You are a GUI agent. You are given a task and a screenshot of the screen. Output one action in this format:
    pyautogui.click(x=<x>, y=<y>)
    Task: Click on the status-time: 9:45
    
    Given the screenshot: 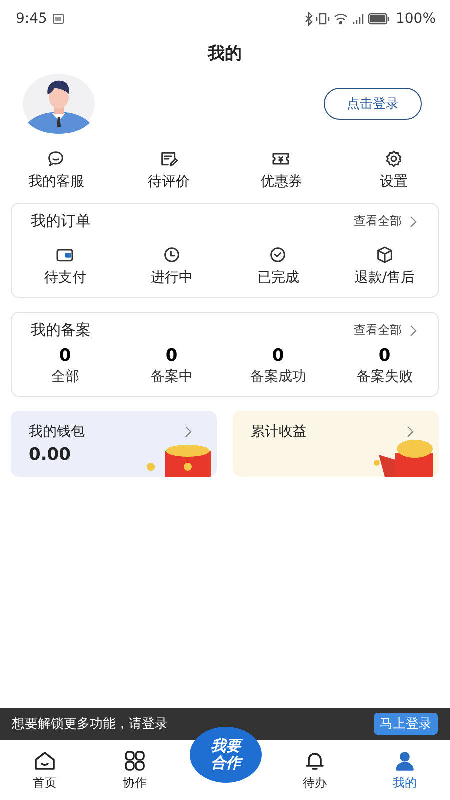 What is the action you would take?
    pyautogui.click(x=32, y=19)
    